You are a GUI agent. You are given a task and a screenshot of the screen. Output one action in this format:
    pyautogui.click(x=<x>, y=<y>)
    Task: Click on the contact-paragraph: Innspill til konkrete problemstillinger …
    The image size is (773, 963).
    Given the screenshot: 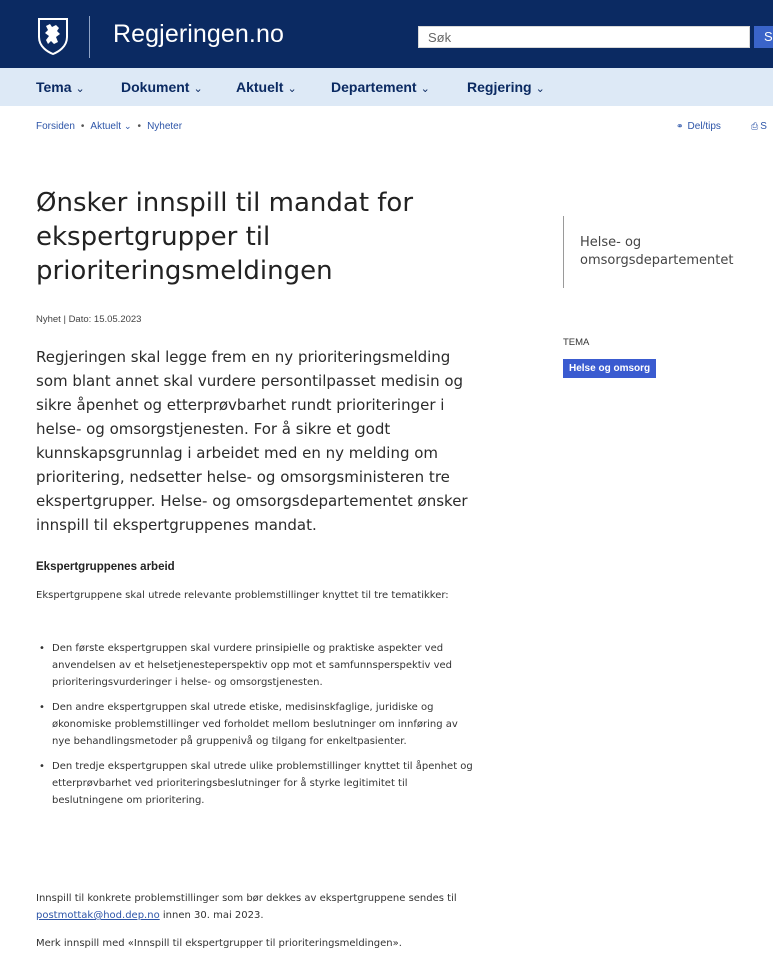 What is the action you would take?
    pyautogui.click(x=252, y=907)
    